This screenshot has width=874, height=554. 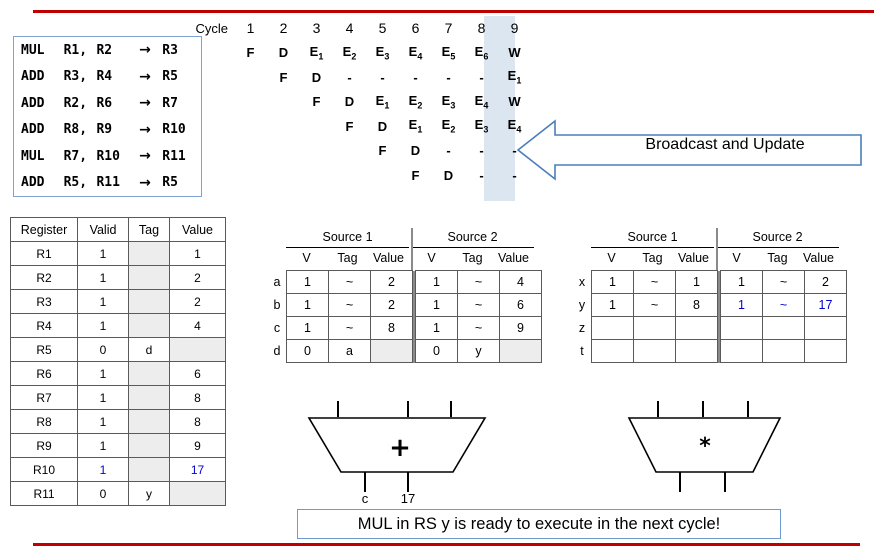 What do you see at coordinates (103, 493) in the screenshot?
I see `register-valid-cell: 0` at bounding box center [103, 493].